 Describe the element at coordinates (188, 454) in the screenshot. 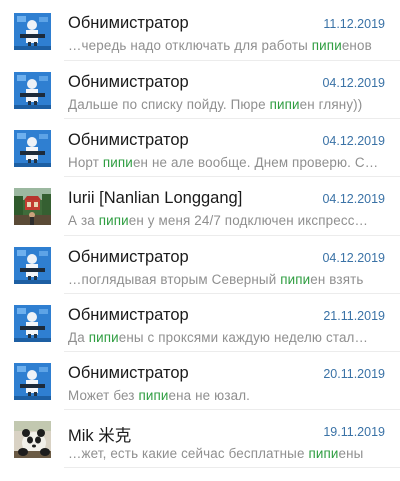

I see `preview-text: …жет, есть какие сейчас бесплатные` at that location.